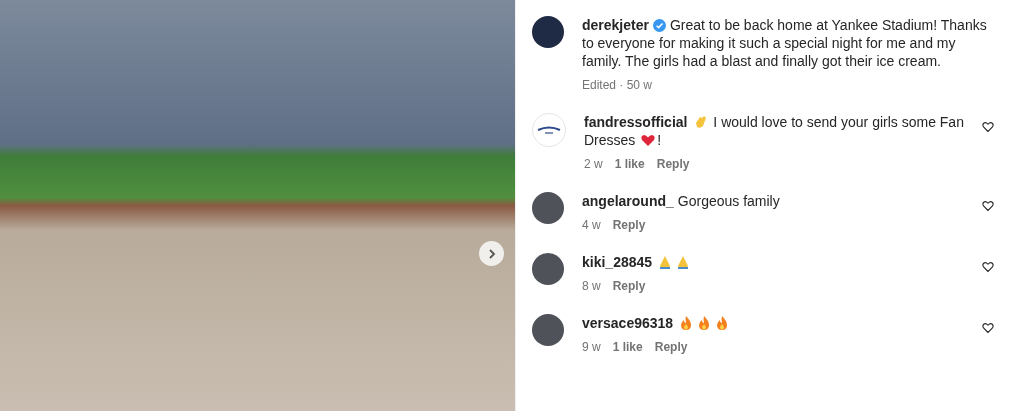 The width and height of the screenshot is (1010, 411). Describe the element at coordinates (591, 286) in the screenshot. I see `comment-age: 8 w` at that location.